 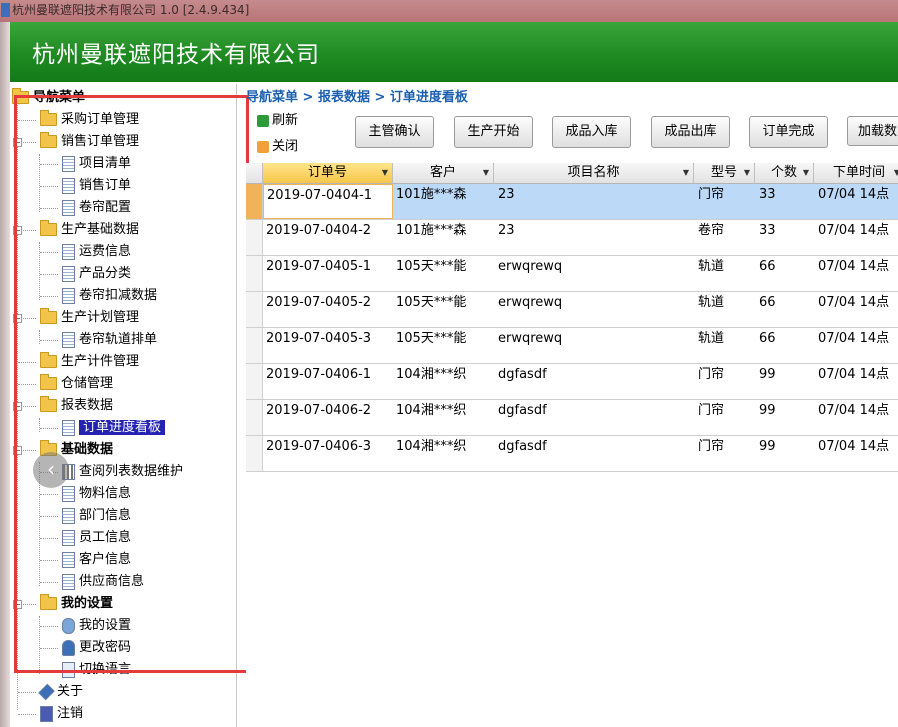 What do you see at coordinates (263, 120) in the screenshot?
I see `refresh-icon` at bounding box center [263, 120].